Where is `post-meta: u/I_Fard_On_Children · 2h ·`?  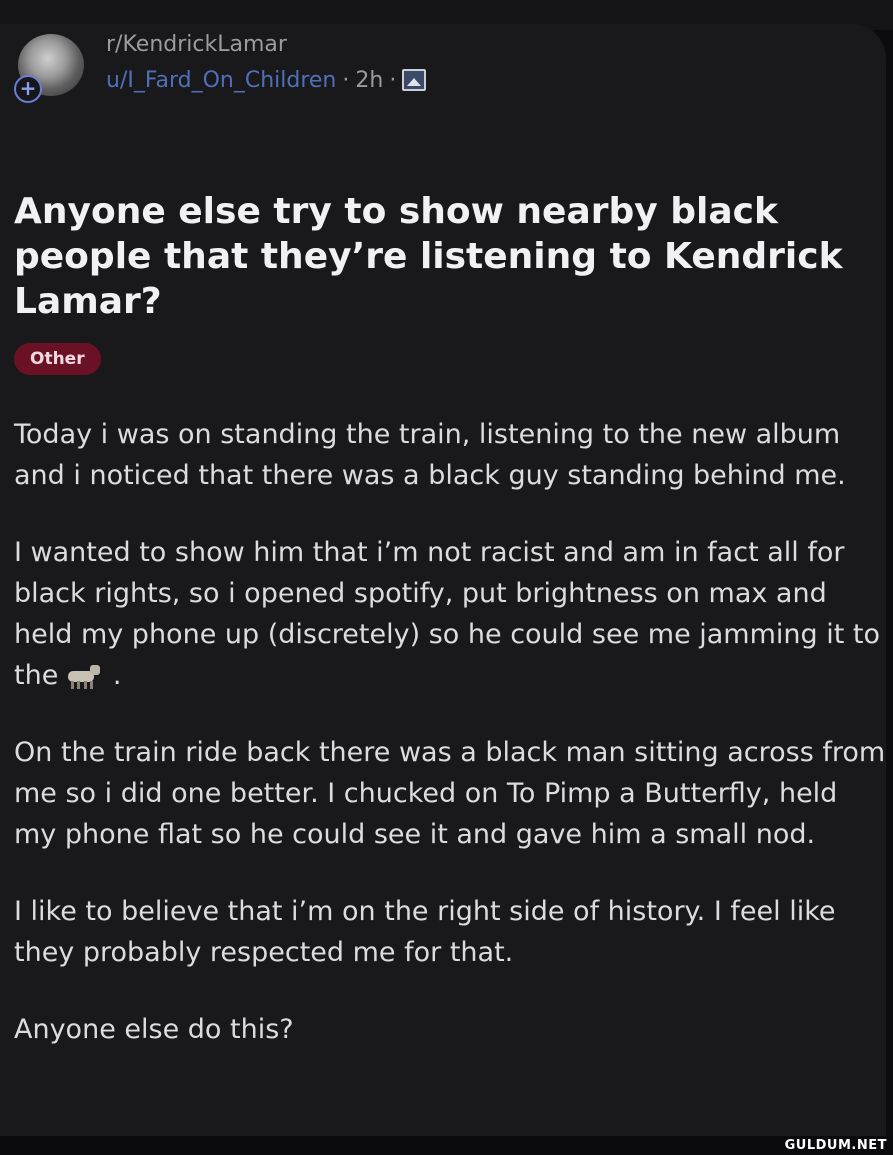
post-meta: u/I_Fard_On_Children · 2h · is located at coordinates (266, 80).